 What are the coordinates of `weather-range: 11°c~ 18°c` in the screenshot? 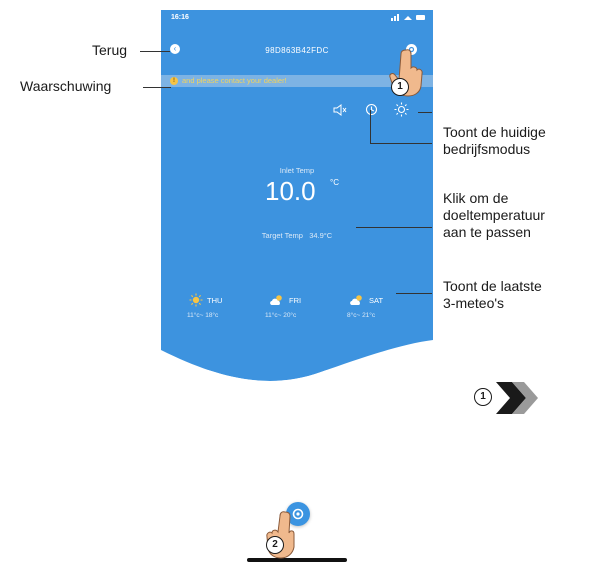 It's located at (203, 315).